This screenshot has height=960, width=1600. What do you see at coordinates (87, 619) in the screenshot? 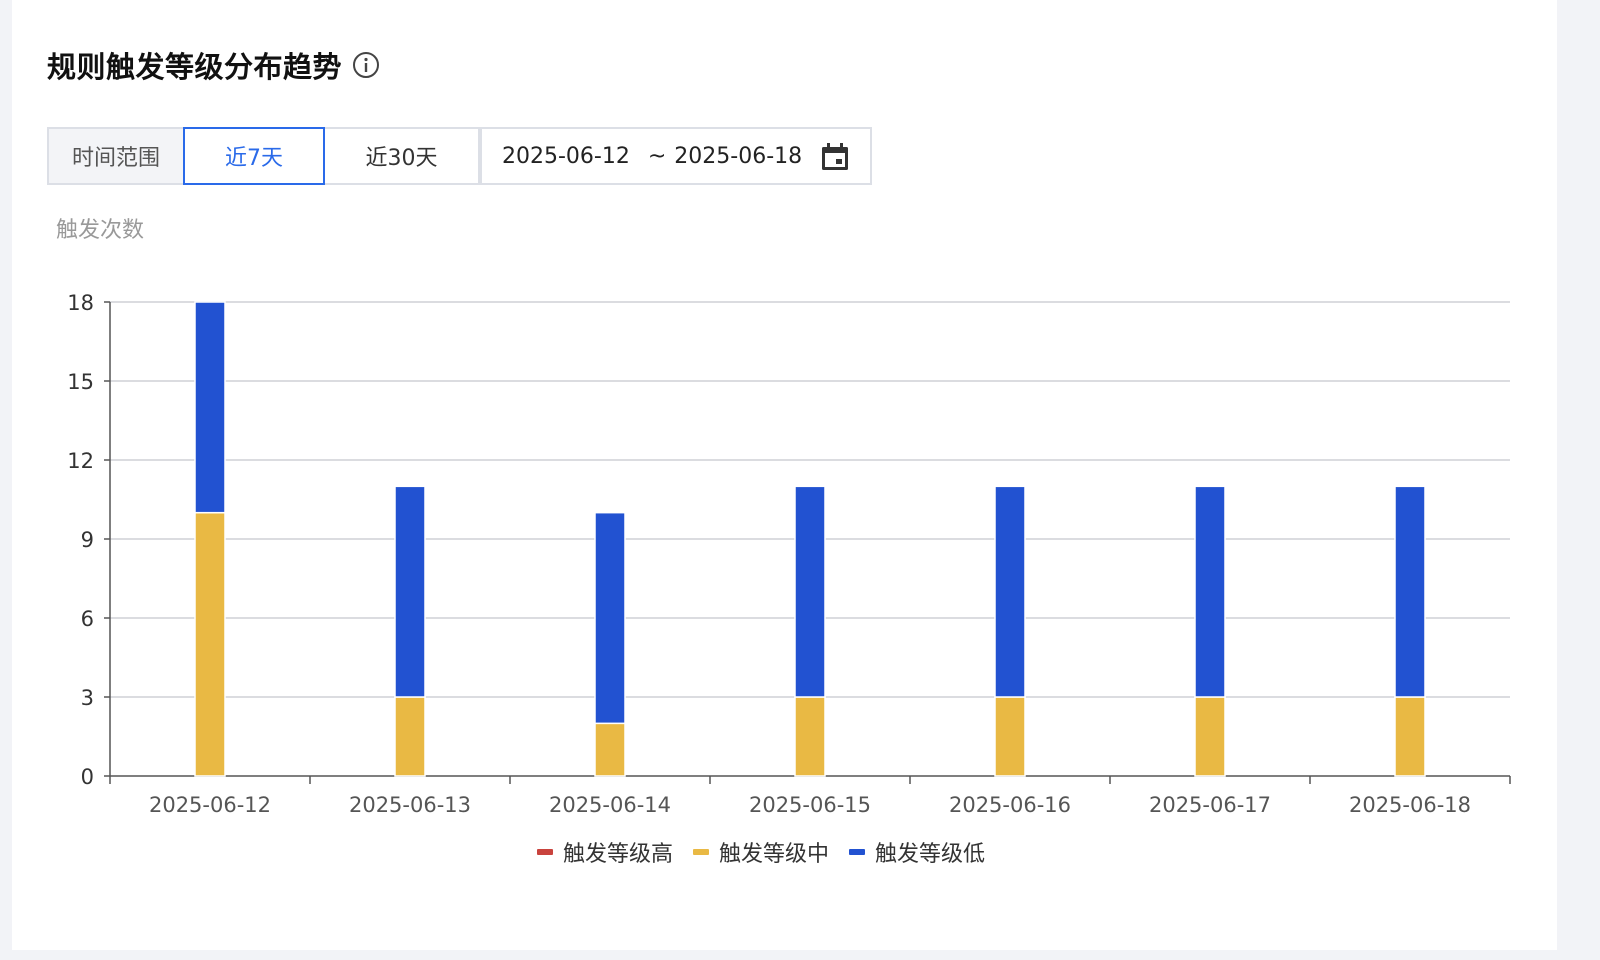
I see `y-tick-label-6: 6` at bounding box center [87, 619].